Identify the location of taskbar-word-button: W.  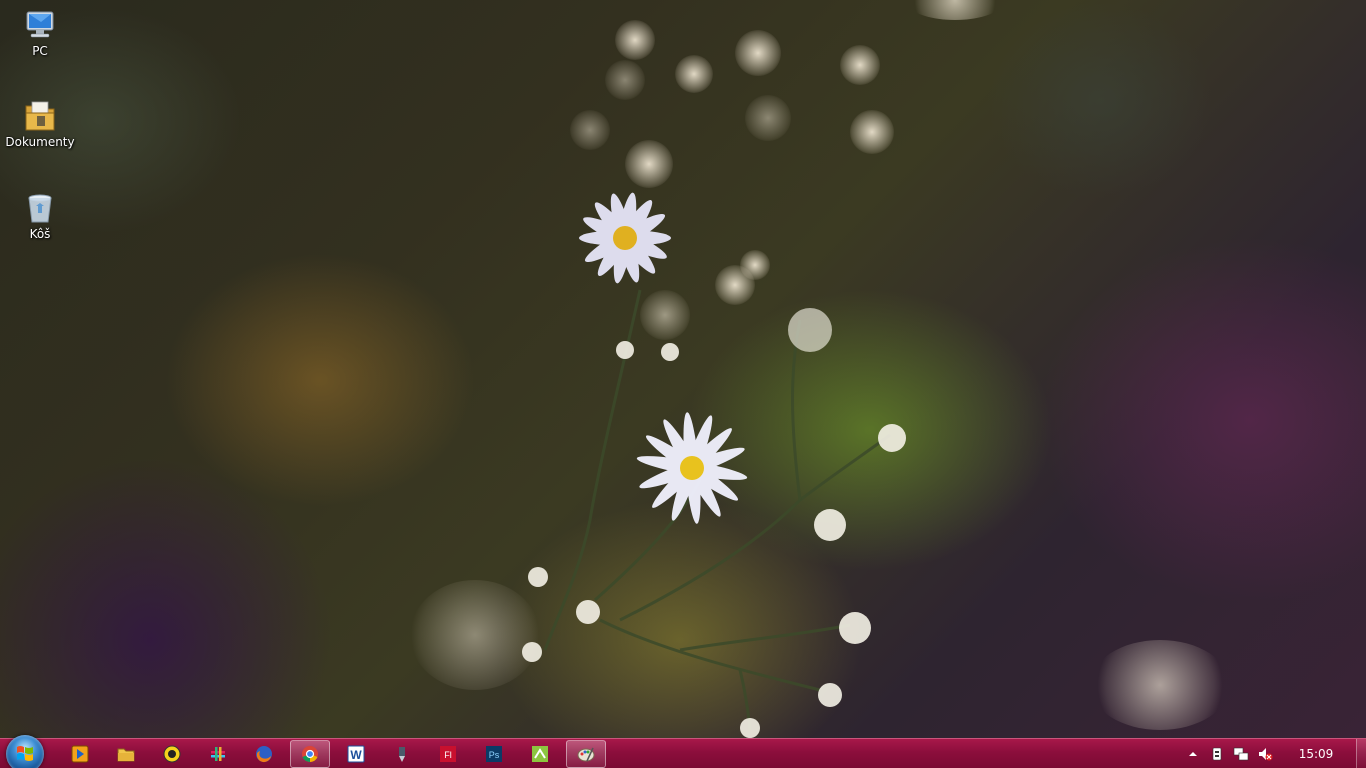
(356, 754).